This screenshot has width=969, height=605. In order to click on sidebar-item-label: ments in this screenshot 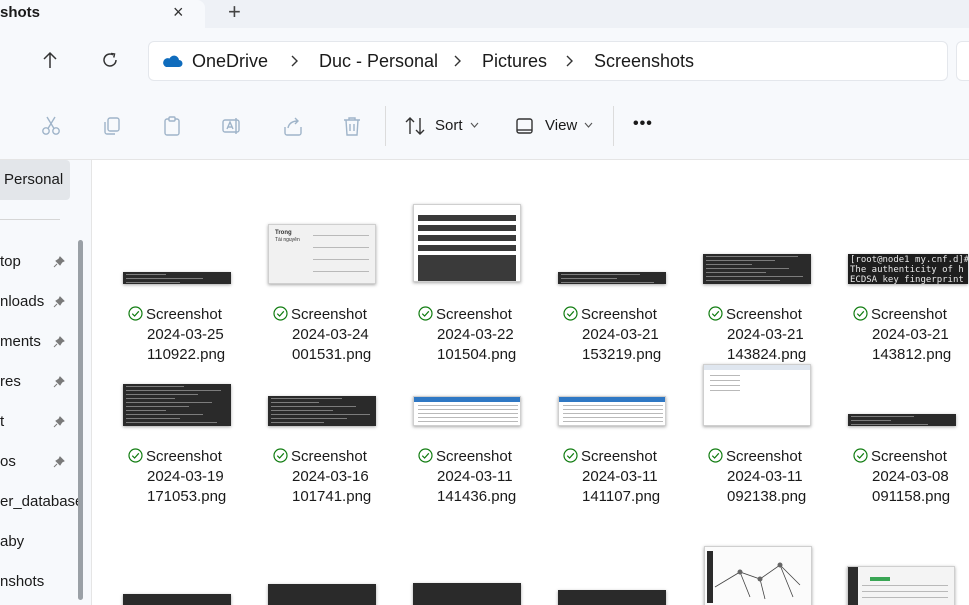, I will do `click(20, 341)`.